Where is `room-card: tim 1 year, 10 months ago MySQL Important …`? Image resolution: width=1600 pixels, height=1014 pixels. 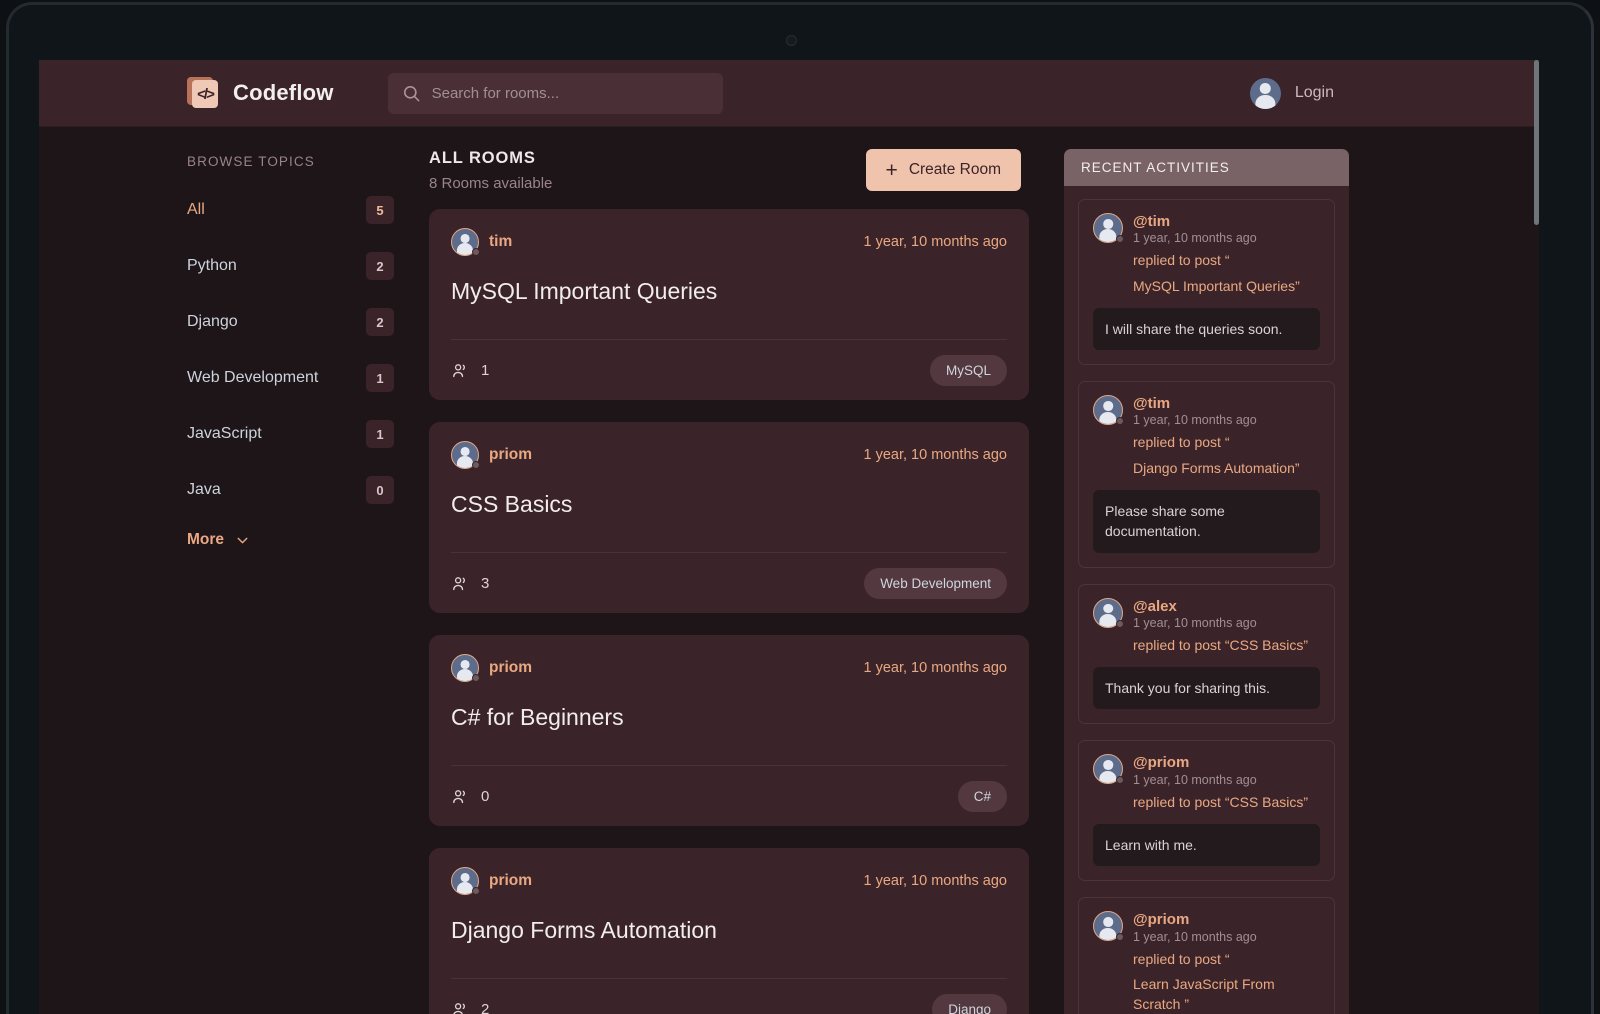 room-card: tim 1 year, 10 months ago MySQL Important … is located at coordinates (729, 304).